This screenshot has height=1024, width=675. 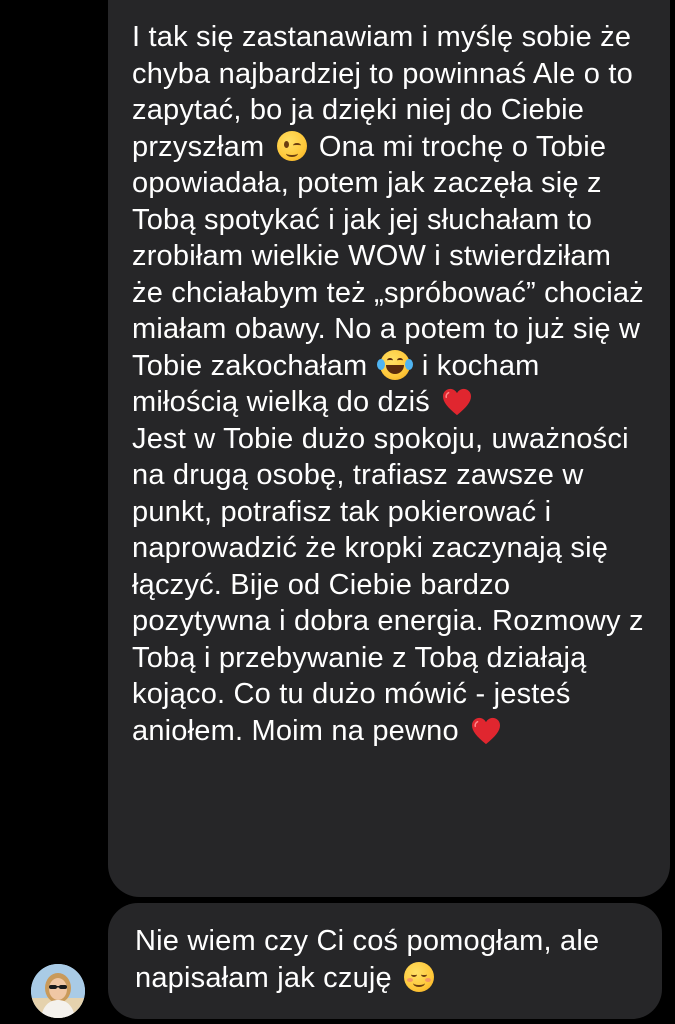 I want to click on sender-avatar, so click(x=58, y=991).